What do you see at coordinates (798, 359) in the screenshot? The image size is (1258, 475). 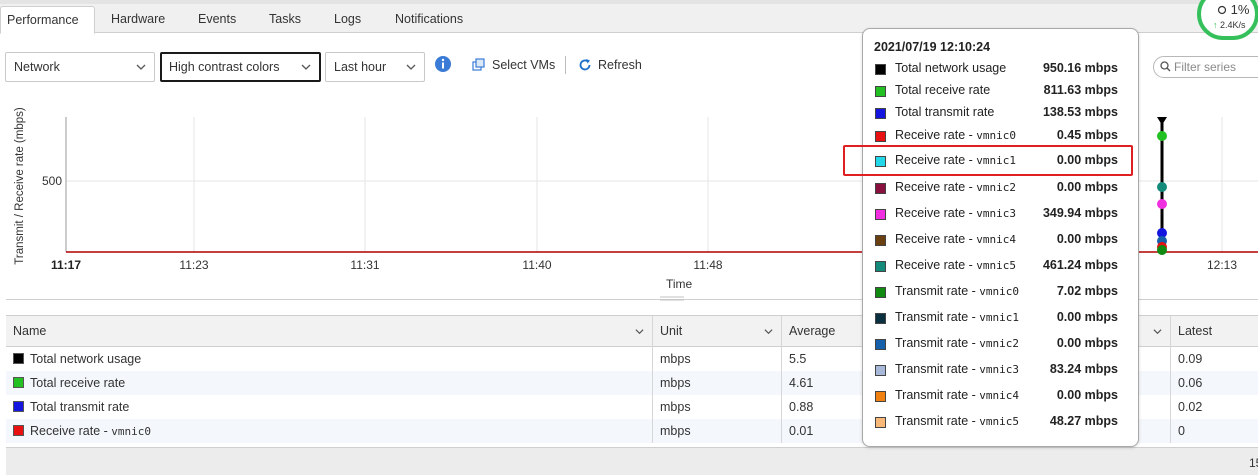 I see `cell-average: 5.5` at bounding box center [798, 359].